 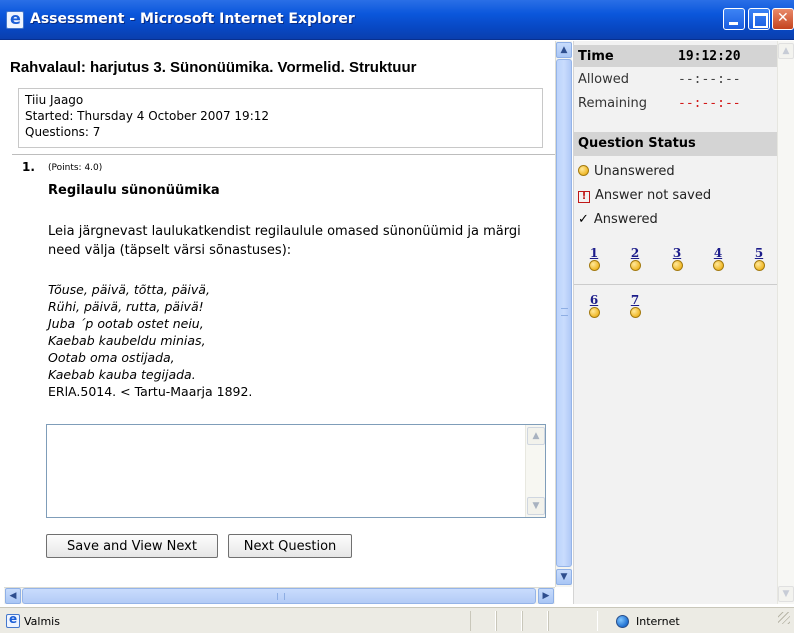 I want to click on content-horizontal-scrollbar: ◀ ▶, so click(x=279, y=595).